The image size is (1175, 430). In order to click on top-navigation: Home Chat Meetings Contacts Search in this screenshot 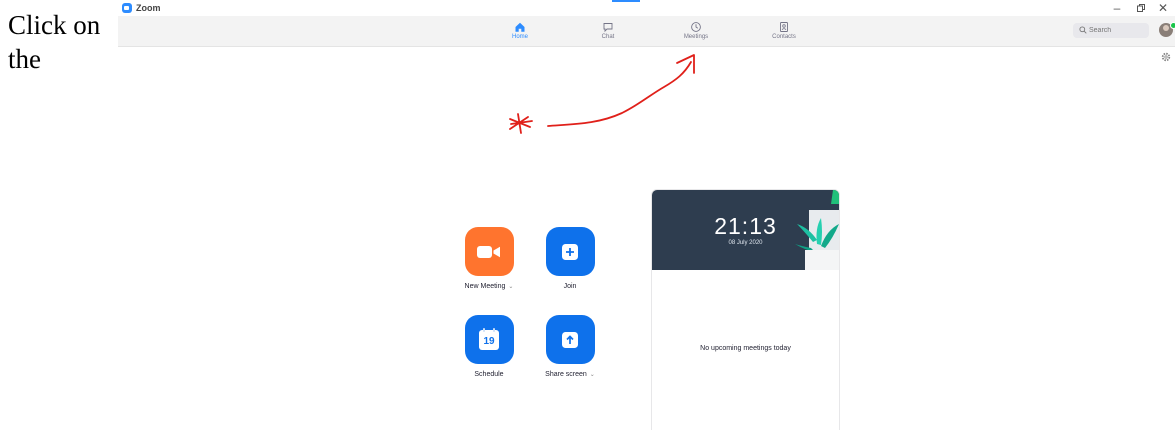, I will do `click(646, 31)`.